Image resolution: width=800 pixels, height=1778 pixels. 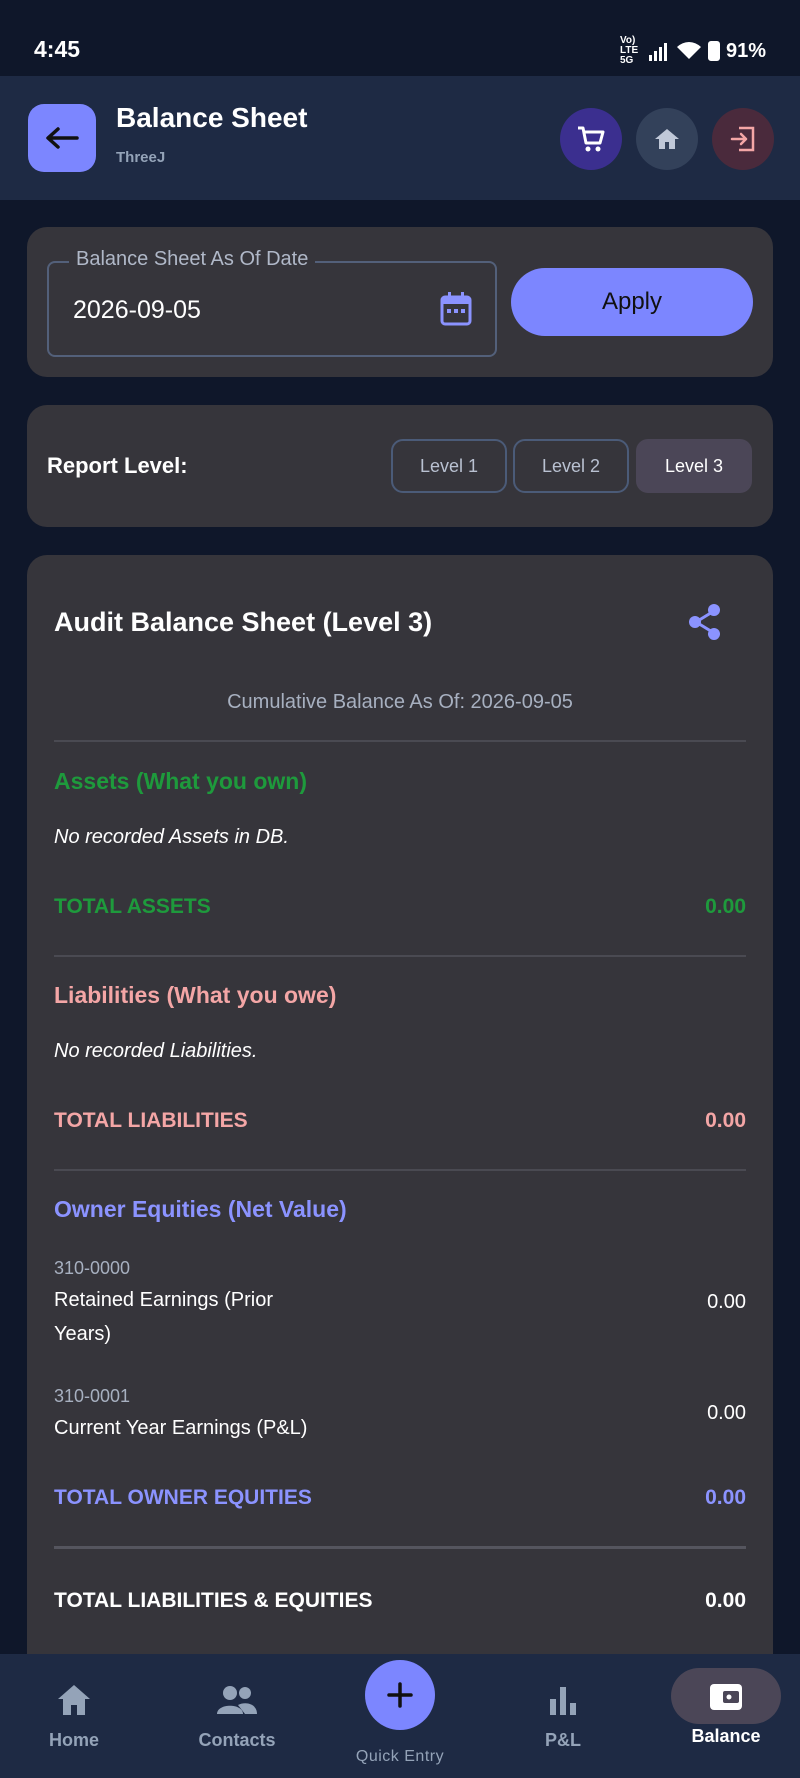 I want to click on equities-section-title: Owner Equities (Net Value), so click(x=200, y=1209).